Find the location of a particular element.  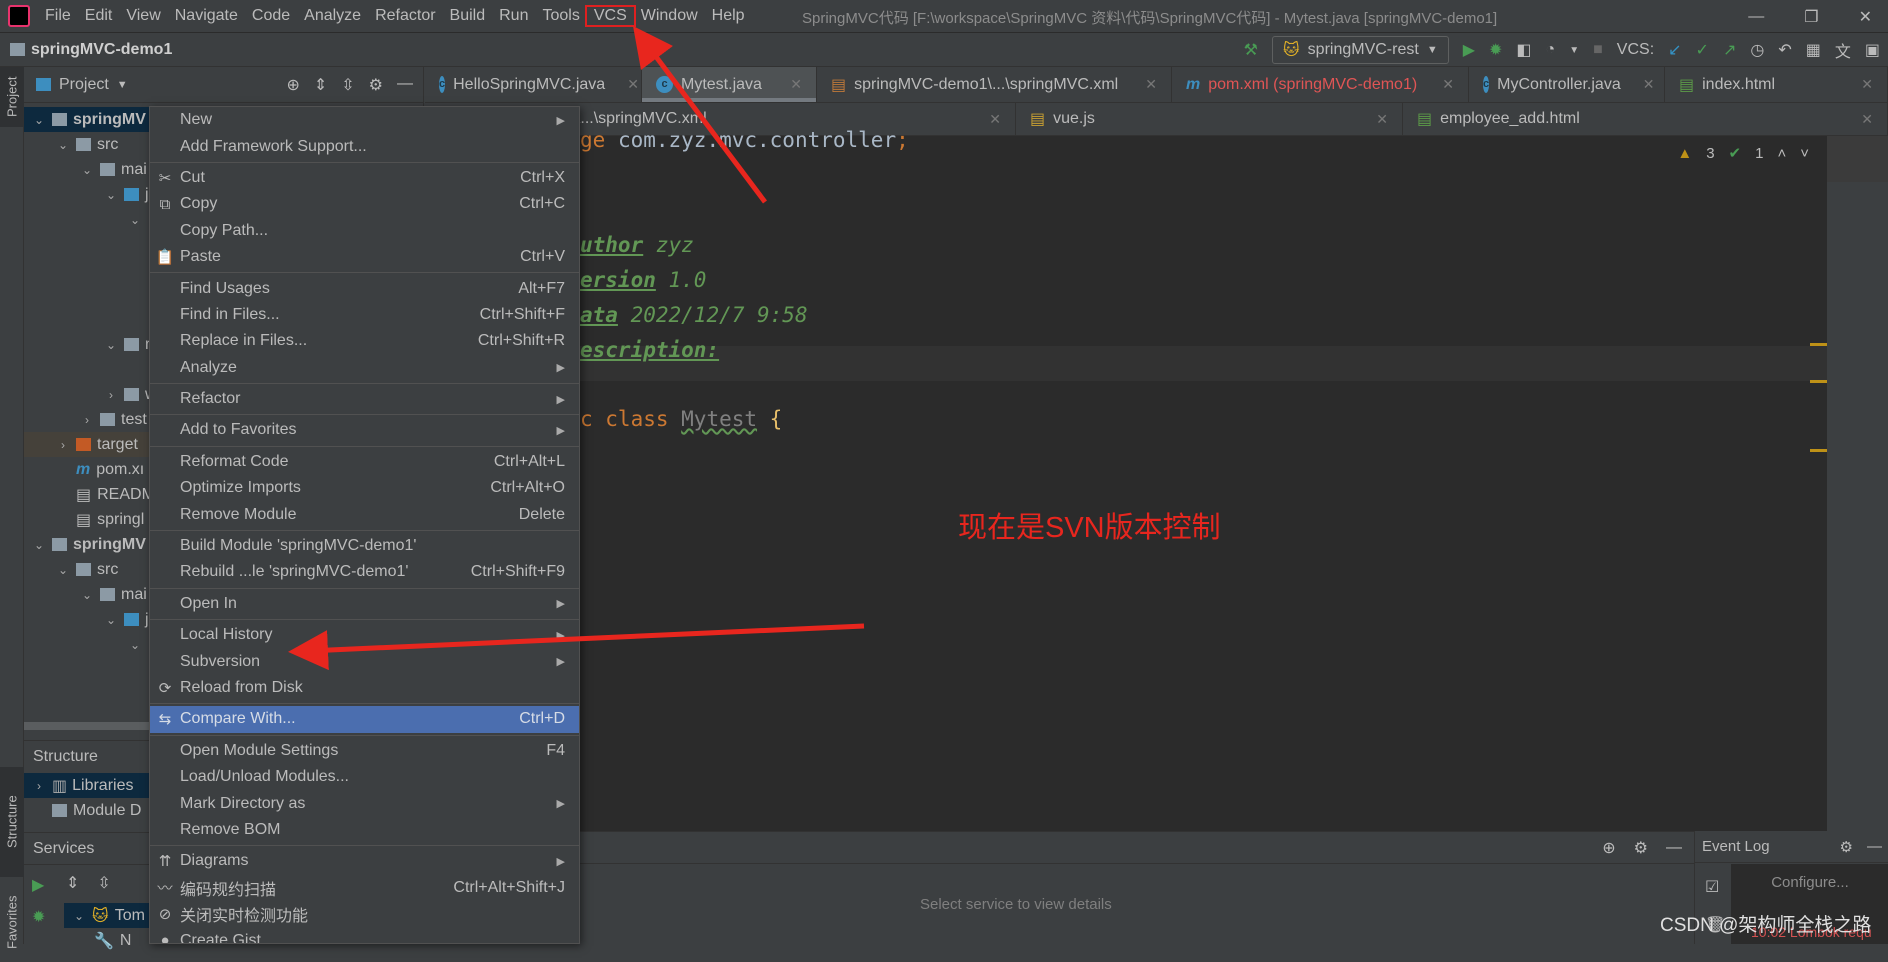

context-menu-item-optimize-imports: Optimize Imports Ctrl+Alt+O is located at coordinates (364, 488).